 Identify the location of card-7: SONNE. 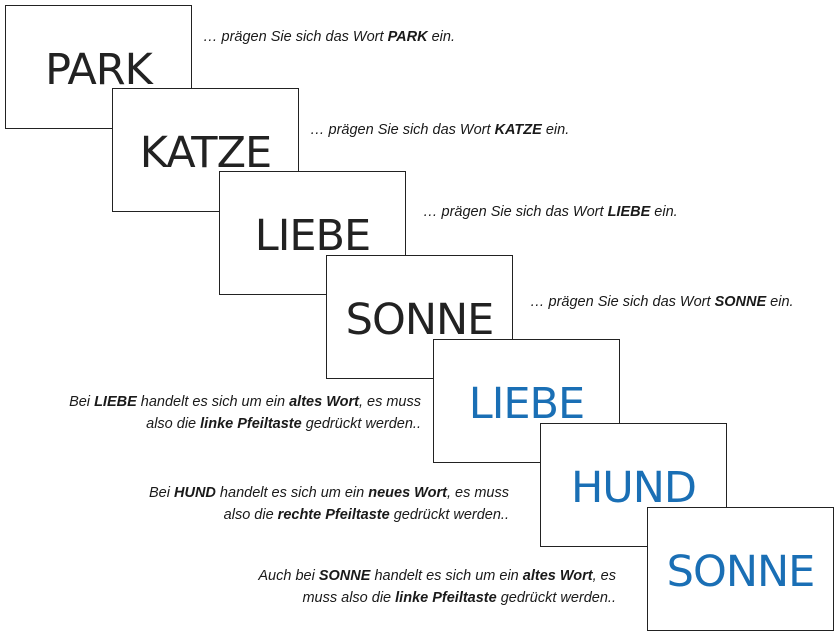
(740, 569).